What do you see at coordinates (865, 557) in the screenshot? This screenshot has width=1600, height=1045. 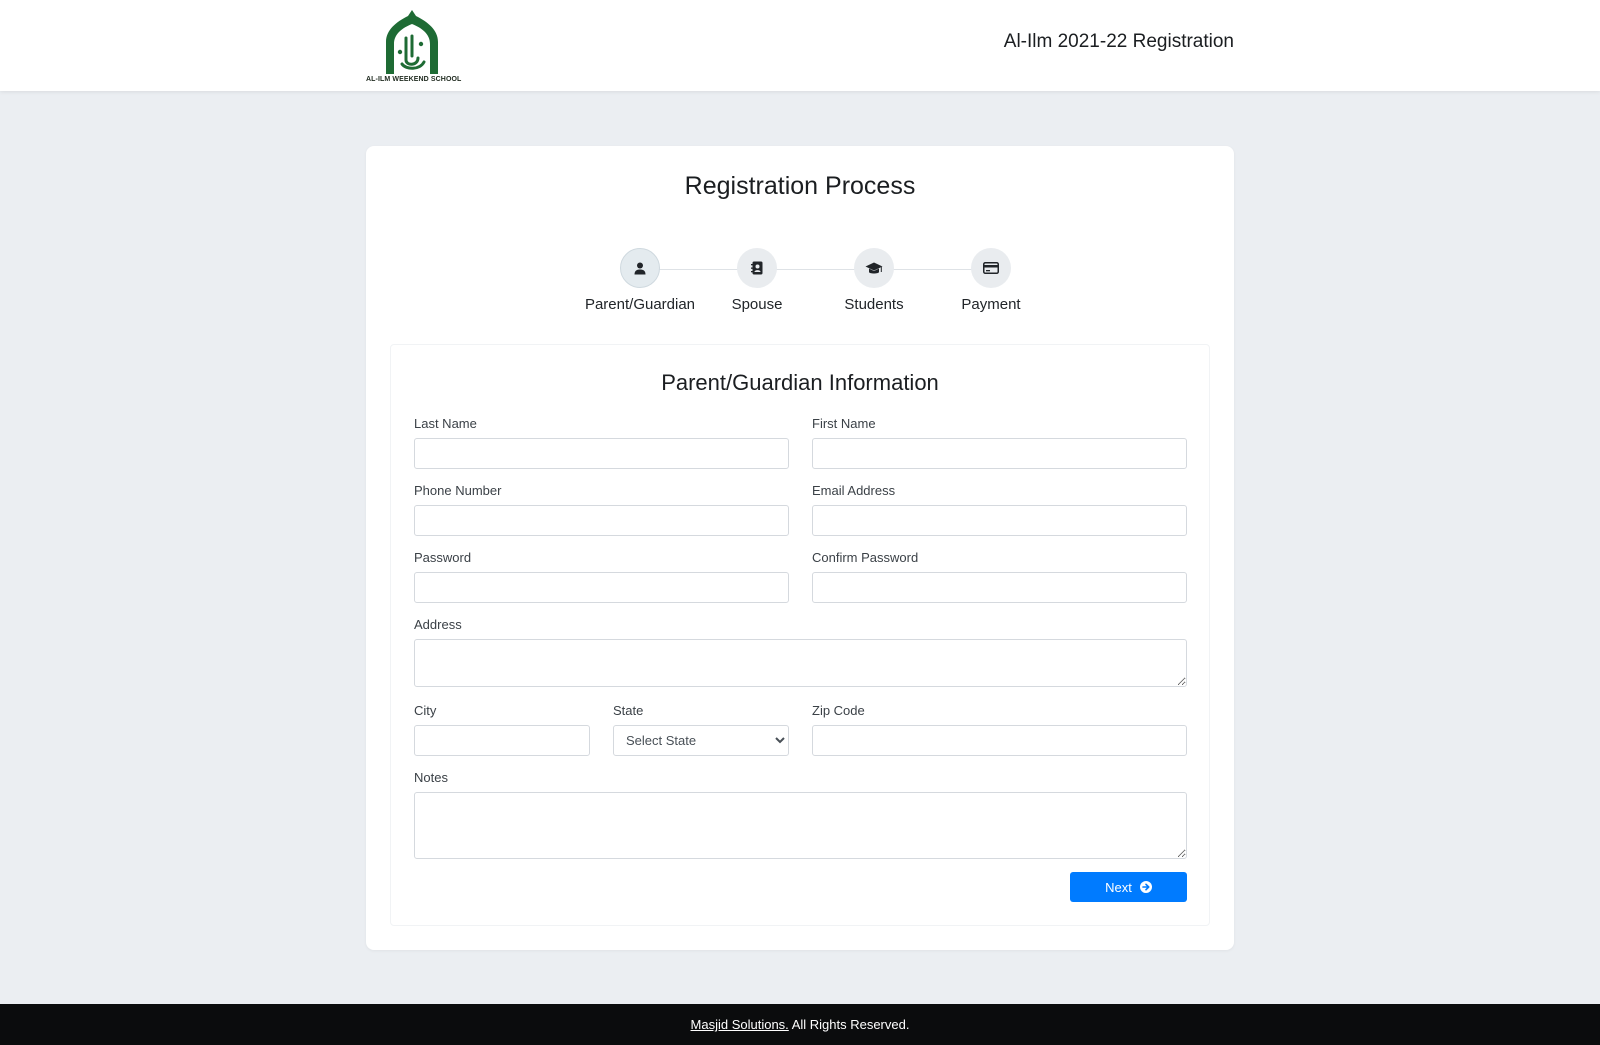 I see `confirm-password-label: Confirm Password` at bounding box center [865, 557].